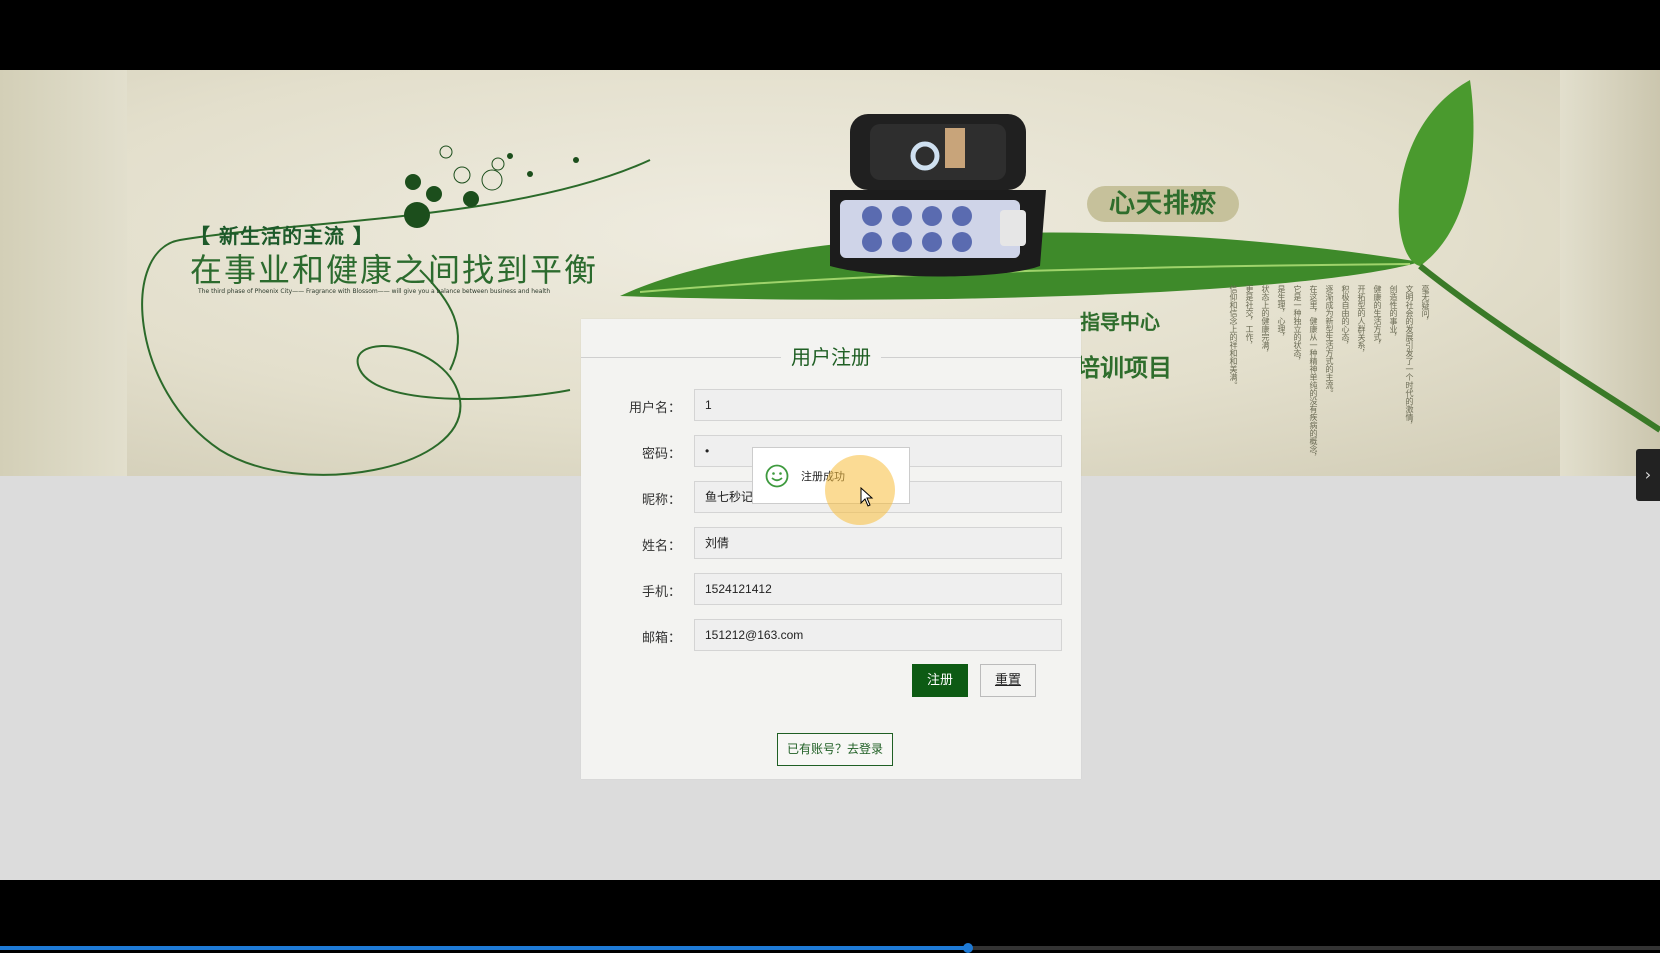 Image resolution: width=1660 pixels, height=953 pixels. Describe the element at coordinates (878, 405) in the screenshot. I see `username-input: 1` at that location.